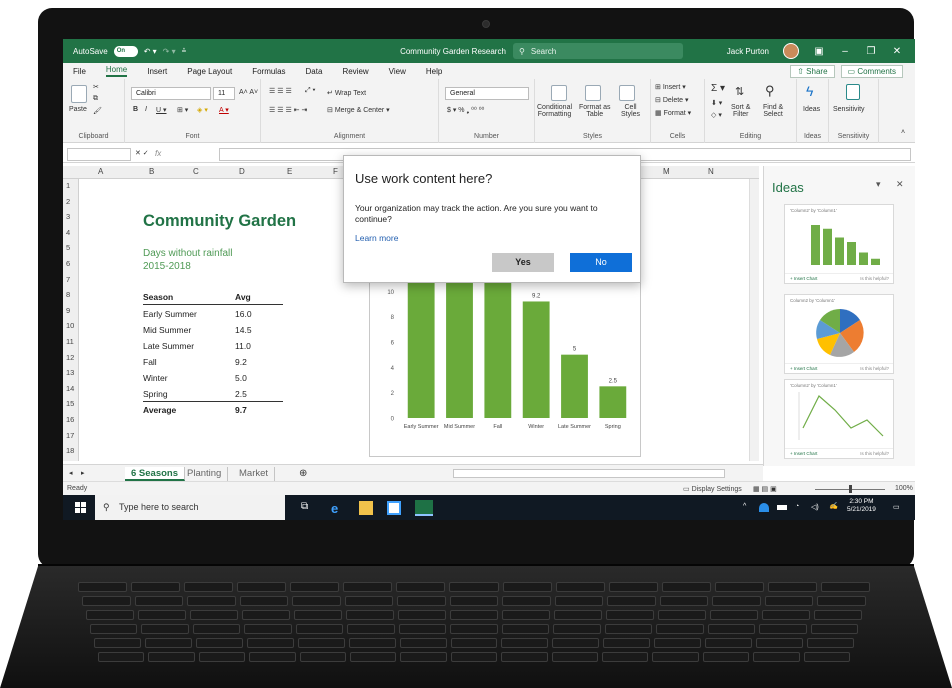  Describe the element at coordinates (630, 111) in the screenshot. I see `cell-styles-button: Cell Styles` at that location.